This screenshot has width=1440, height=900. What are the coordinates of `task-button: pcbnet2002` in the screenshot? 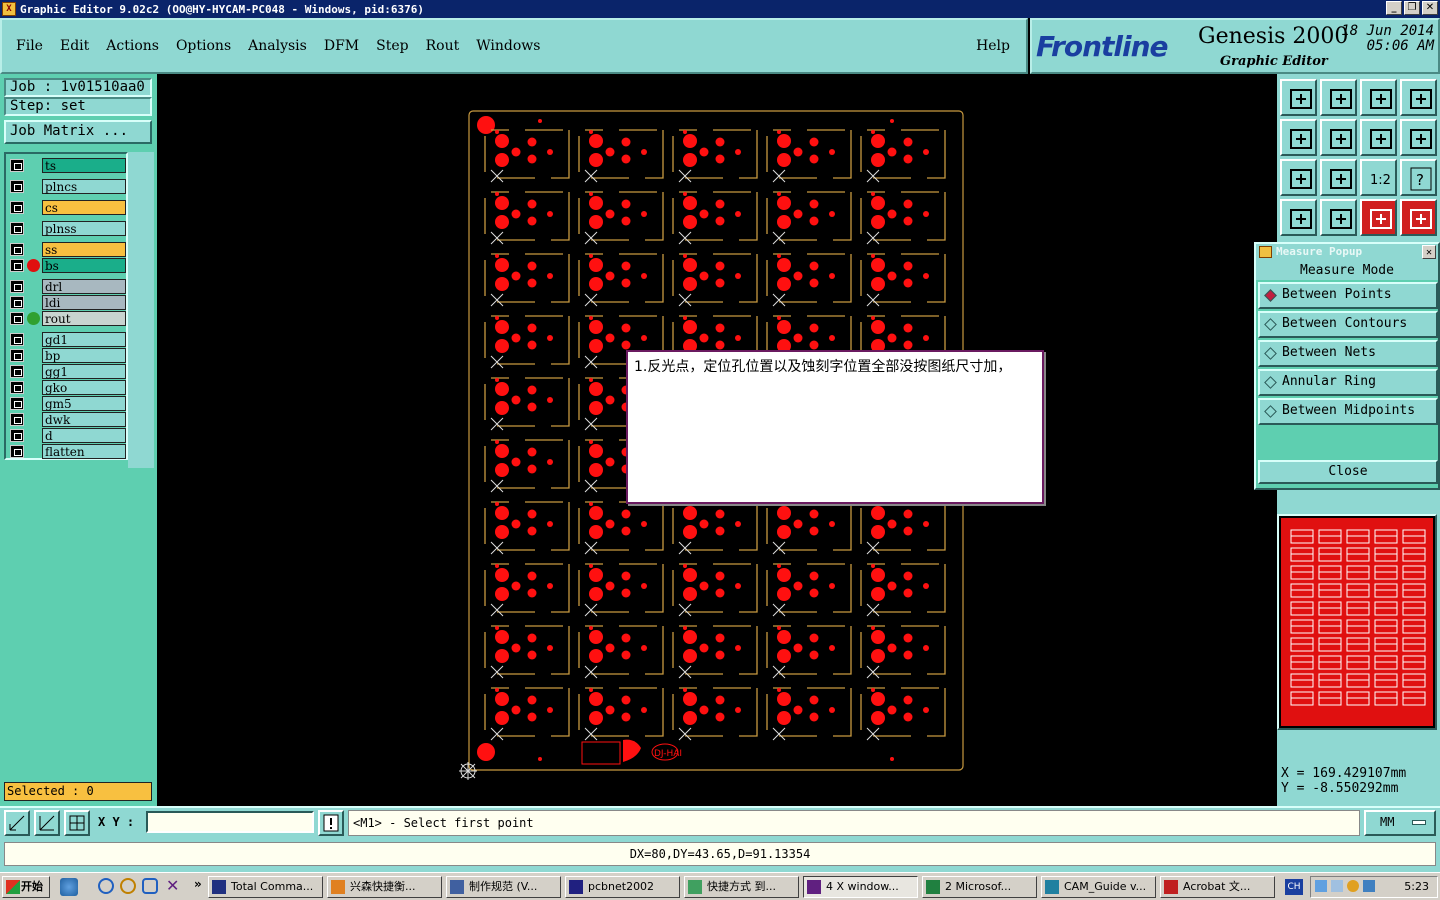 It's located at (622, 887).